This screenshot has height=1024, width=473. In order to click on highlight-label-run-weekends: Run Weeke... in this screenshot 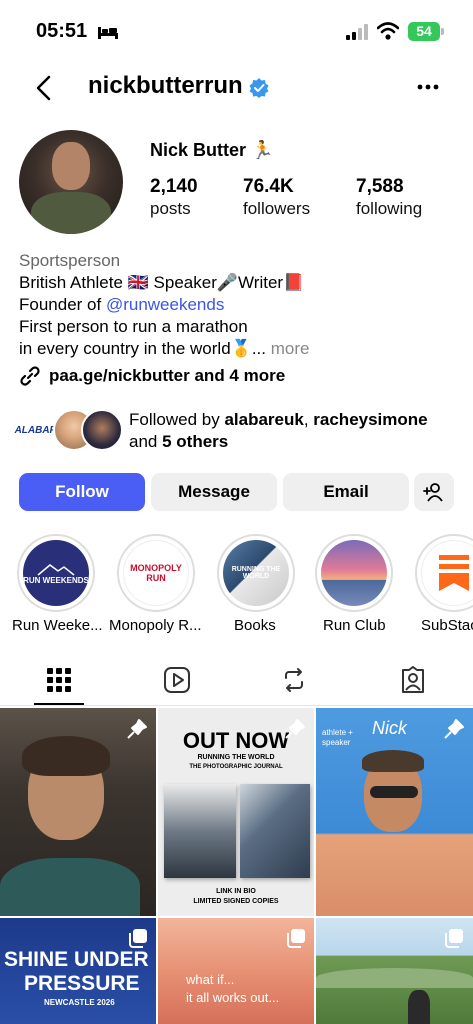, I will do `click(57, 625)`.